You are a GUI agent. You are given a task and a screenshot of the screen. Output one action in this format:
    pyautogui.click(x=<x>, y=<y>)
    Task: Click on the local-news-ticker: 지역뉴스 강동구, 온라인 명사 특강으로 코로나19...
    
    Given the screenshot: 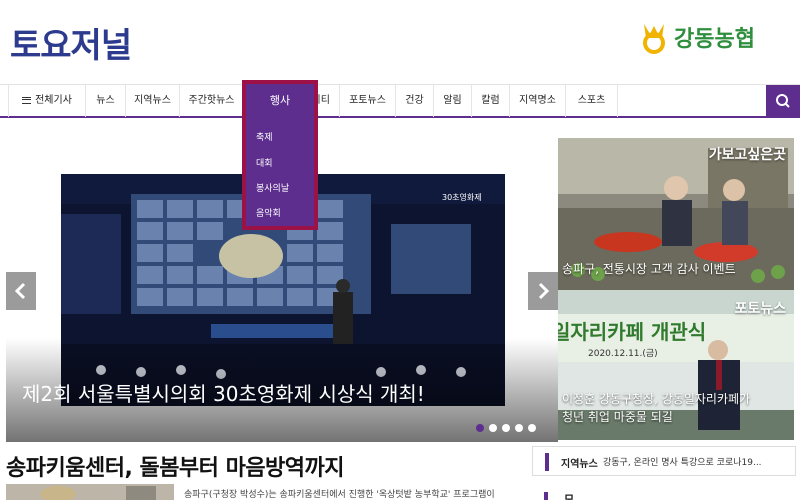 What is the action you would take?
    pyautogui.click(x=664, y=461)
    